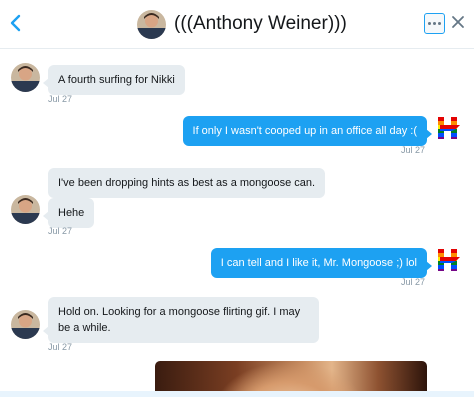 This screenshot has width=474, height=397. What do you see at coordinates (434, 23) in the screenshot?
I see `more-options-button` at bounding box center [434, 23].